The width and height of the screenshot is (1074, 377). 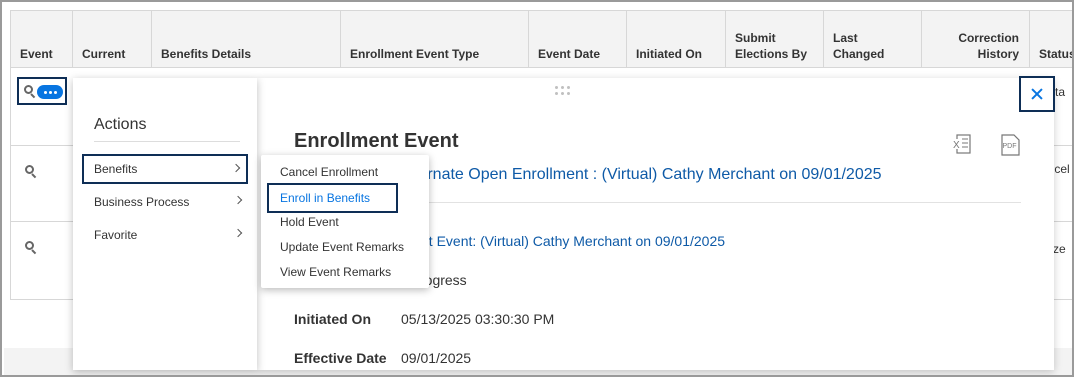 What do you see at coordinates (120, 124) in the screenshot?
I see `actions-title: Actions` at bounding box center [120, 124].